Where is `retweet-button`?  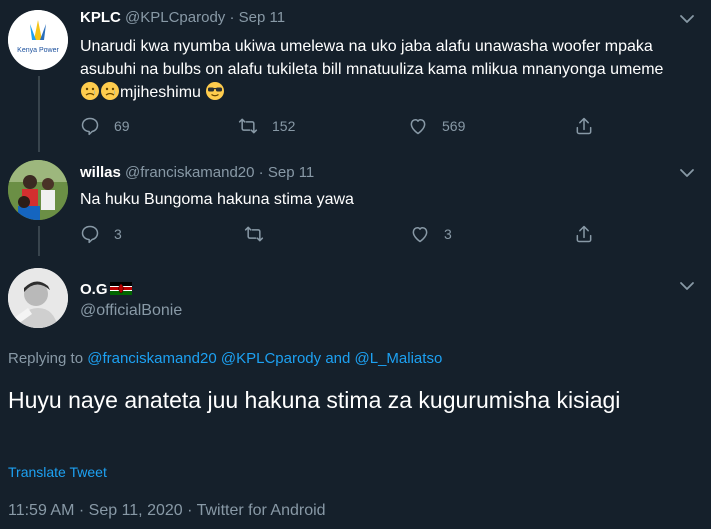
retweet-button is located at coordinates (254, 234).